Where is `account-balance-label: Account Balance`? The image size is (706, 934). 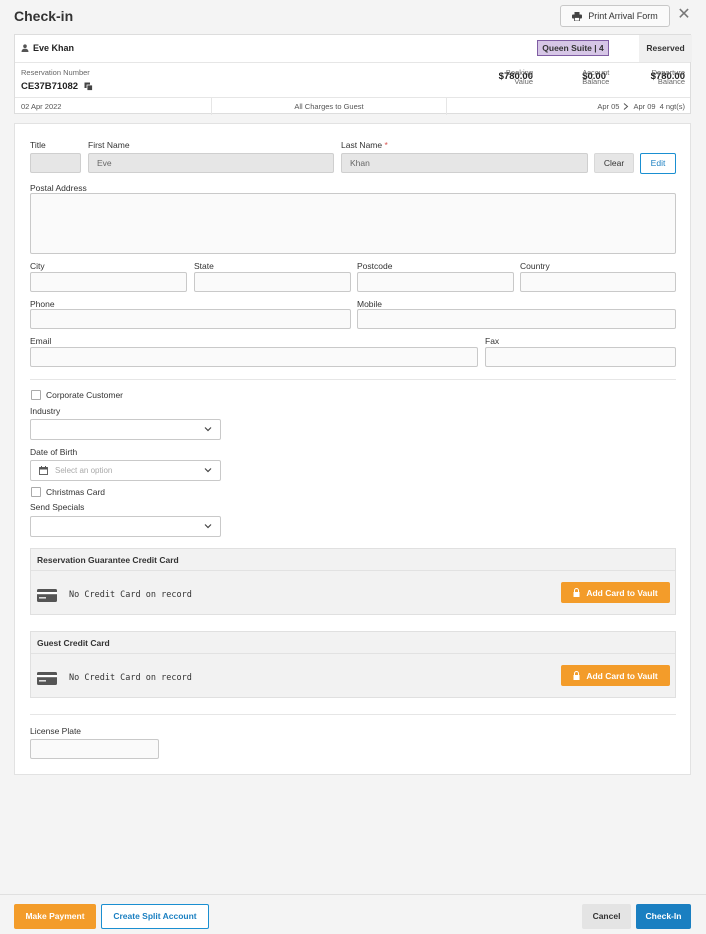
account-balance-label: Account Balance is located at coordinates (596, 77).